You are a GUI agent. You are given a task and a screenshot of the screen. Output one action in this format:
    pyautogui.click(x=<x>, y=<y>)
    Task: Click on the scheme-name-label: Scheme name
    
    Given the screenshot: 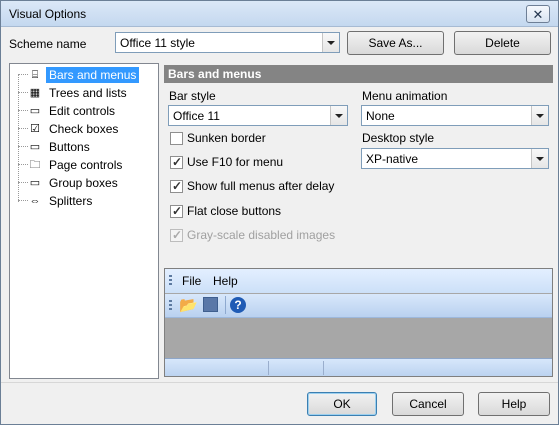 What is the action you would take?
    pyautogui.click(x=48, y=44)
    